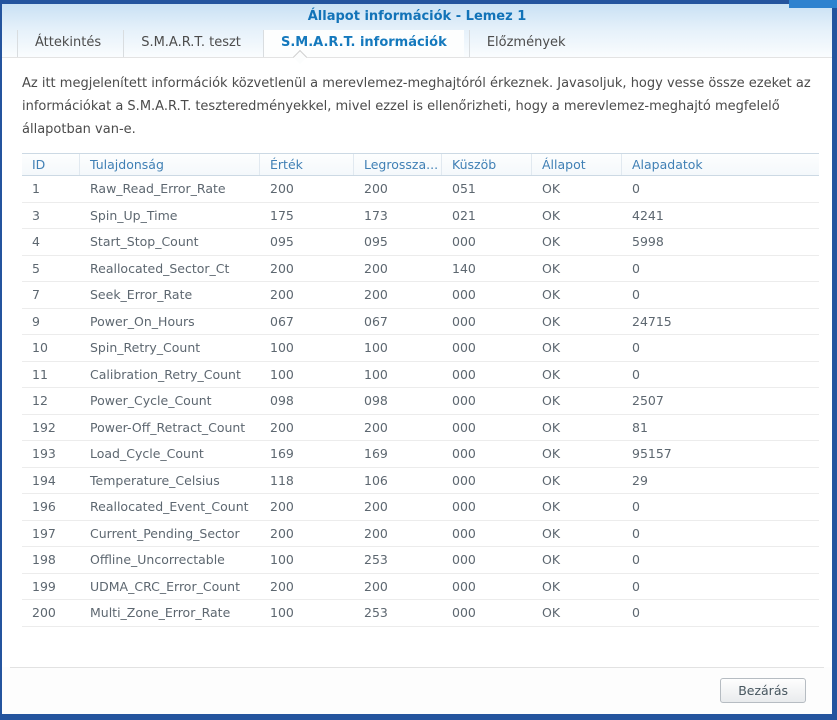  What do you see at coordinates (44, 533) in the screenshot?
I see `cell-id: 197` at bounding box center [44, 533].